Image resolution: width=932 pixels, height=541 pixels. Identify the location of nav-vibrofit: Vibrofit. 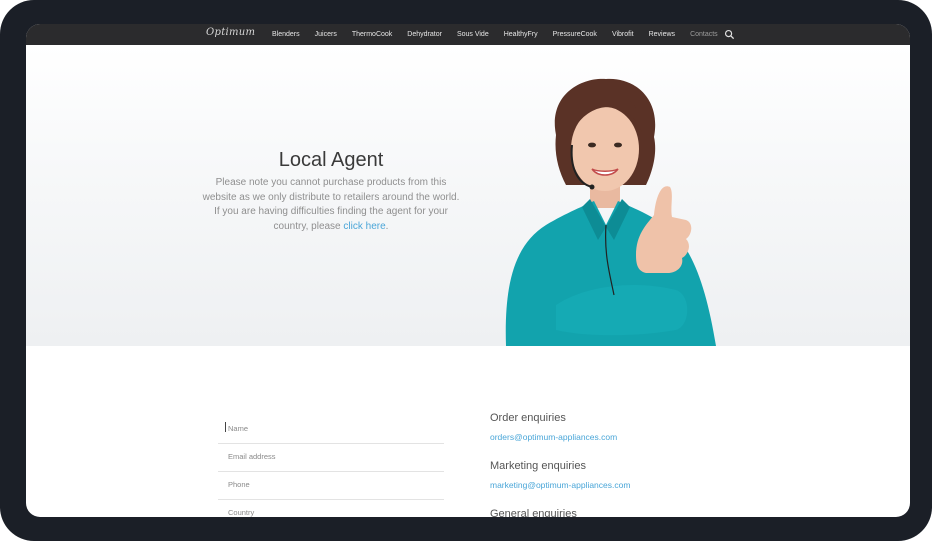
(623, 34).